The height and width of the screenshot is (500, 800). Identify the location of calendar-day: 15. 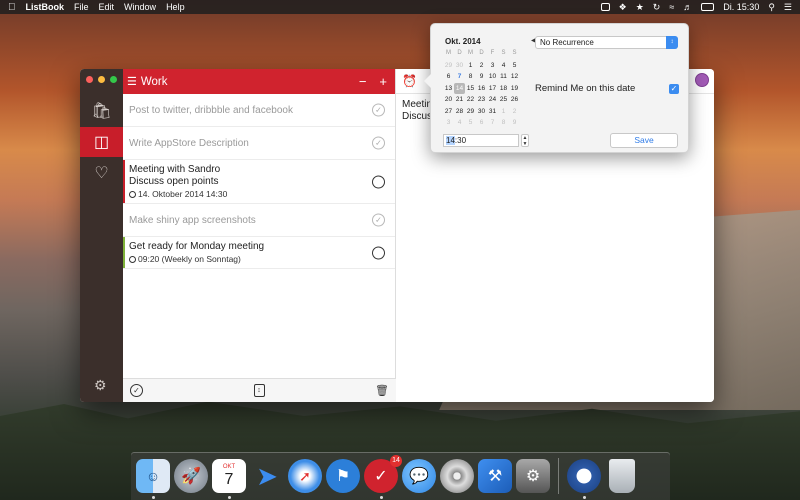
(470, 89).